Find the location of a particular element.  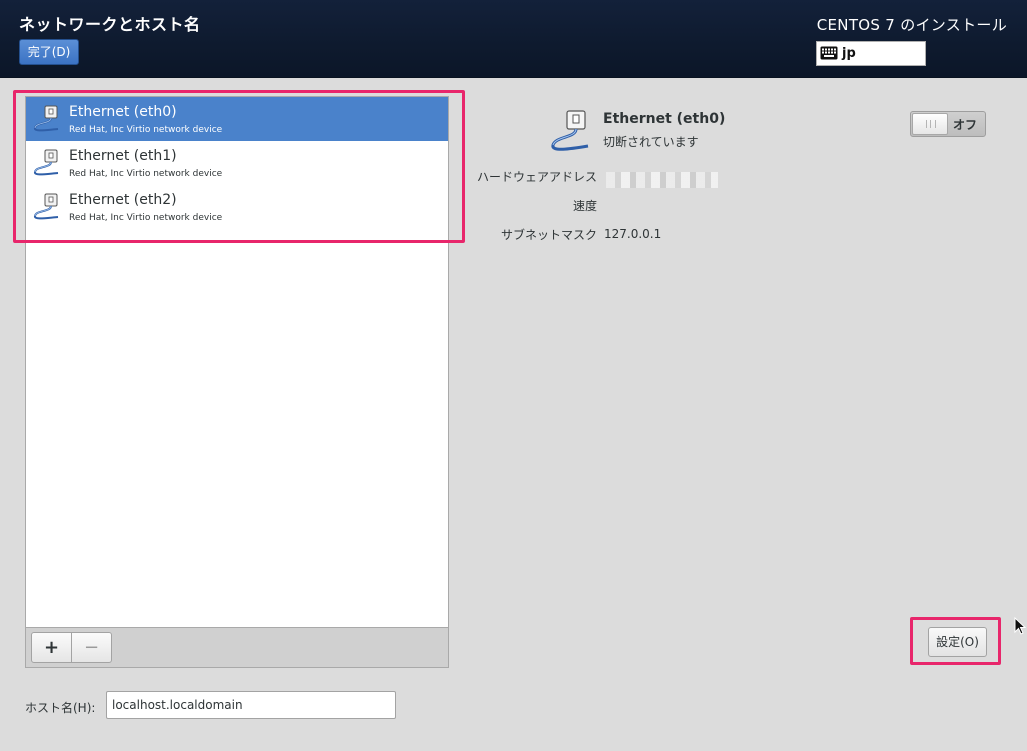

mouse-cursor-icon is located at coordinates (1020, 626).